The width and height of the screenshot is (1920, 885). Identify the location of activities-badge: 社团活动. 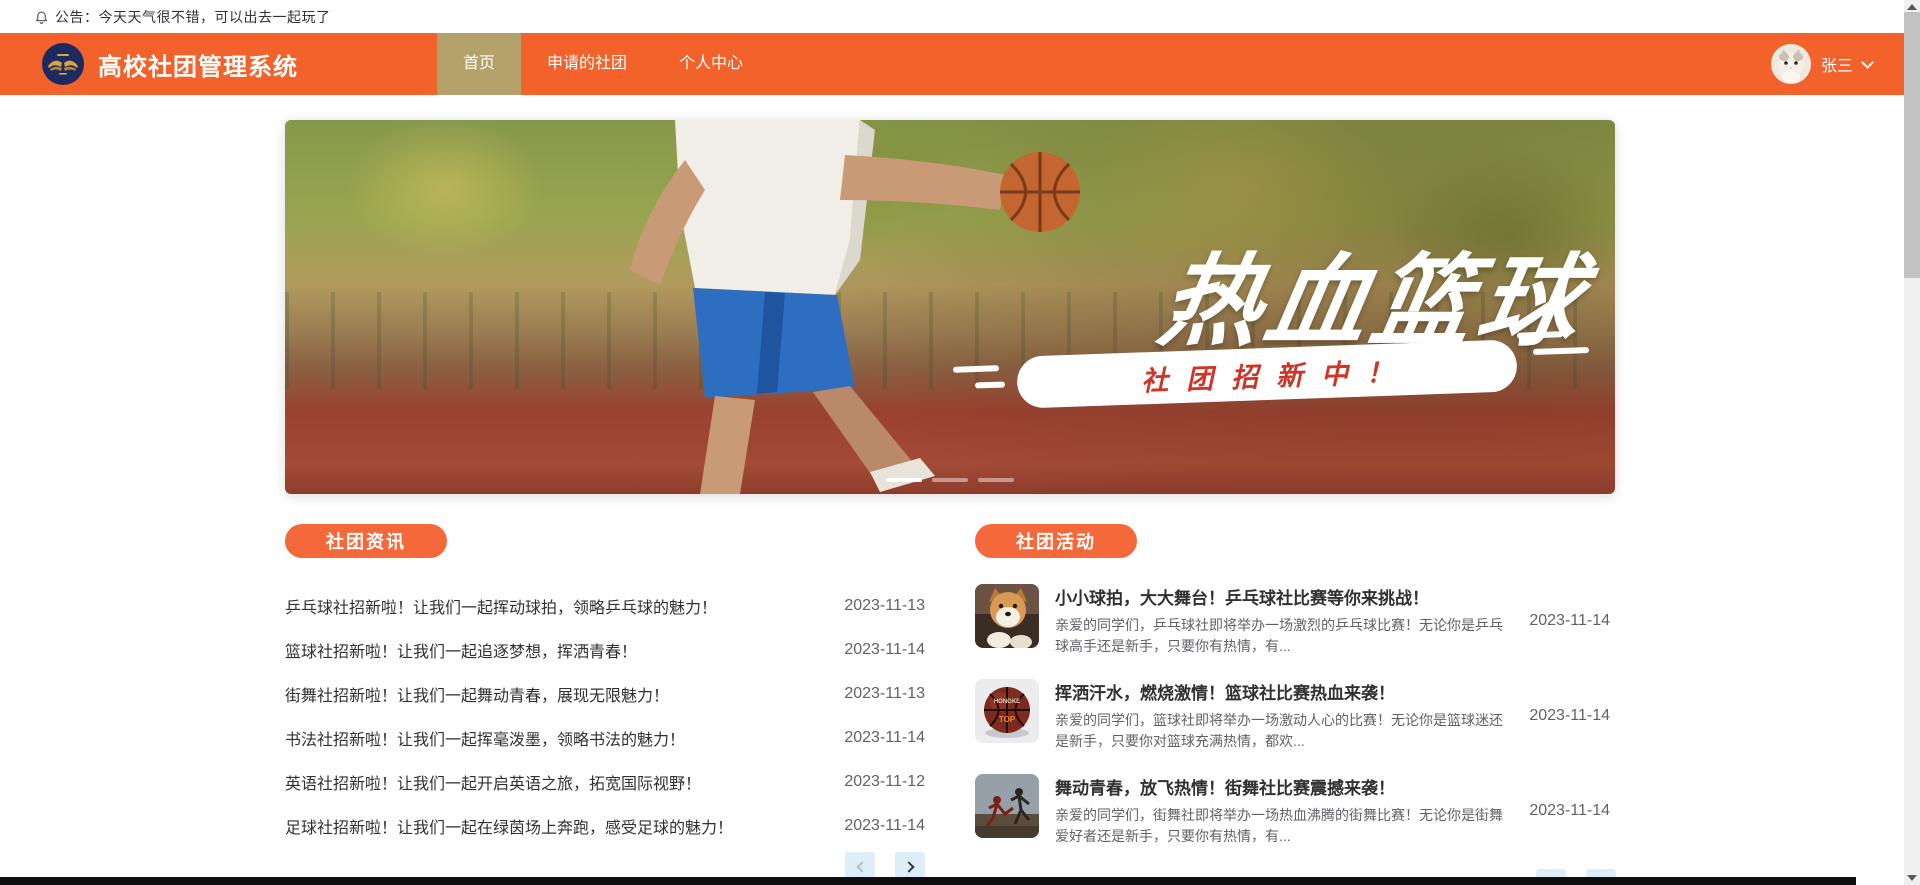
(1056, 541).